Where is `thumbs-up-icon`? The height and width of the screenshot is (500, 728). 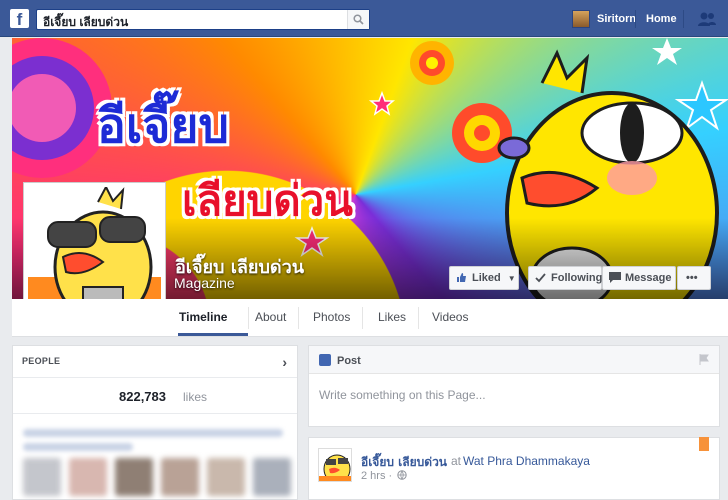 thumbs-up-icon is located at coordinates (461, 277).